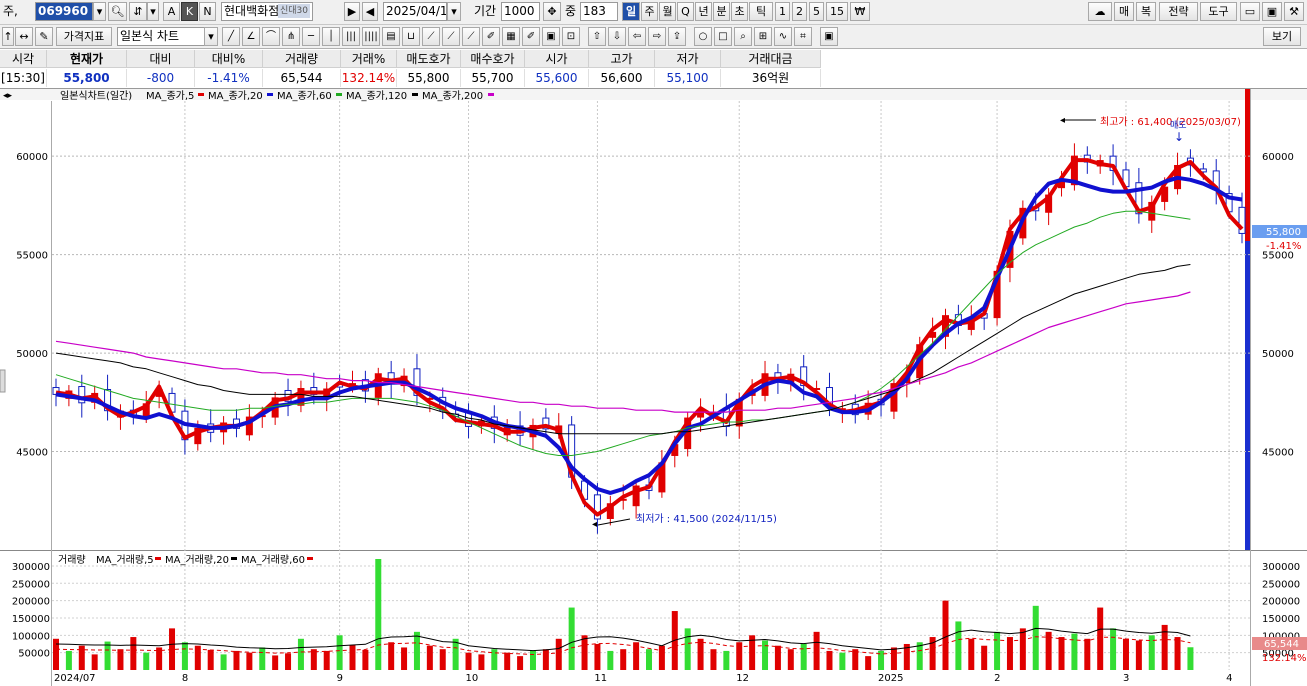 This screenshot has width=1307, height=686. Describe the element at coordinates (370, 11) in the screenshot. I see `prev-icon: ◀` at that location.